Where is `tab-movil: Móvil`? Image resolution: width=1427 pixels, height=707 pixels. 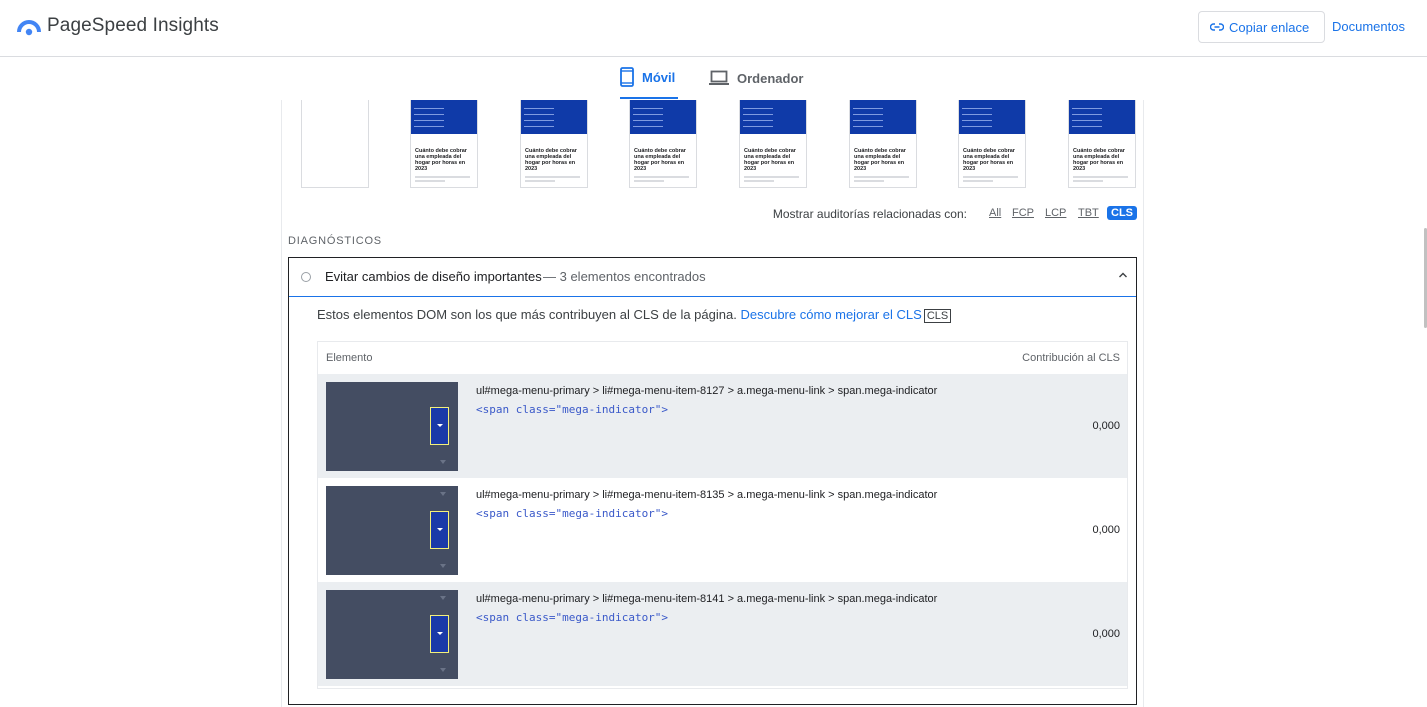
tab-movil: Móvil is located at coordinates (649, 78).